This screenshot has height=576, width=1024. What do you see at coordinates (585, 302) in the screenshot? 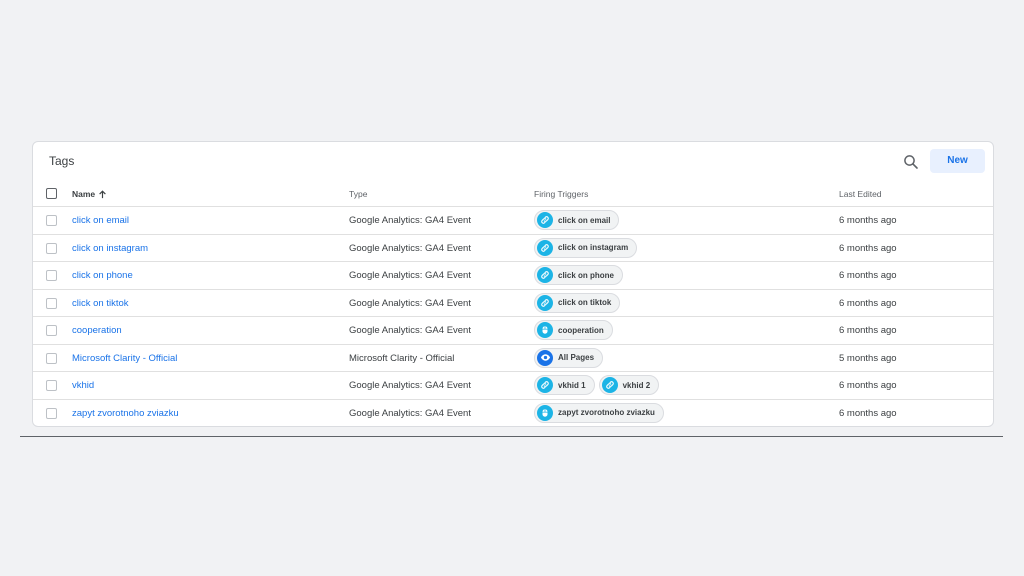
I see `trigger-label: click on tiktok` at bounding box center [585, 302].